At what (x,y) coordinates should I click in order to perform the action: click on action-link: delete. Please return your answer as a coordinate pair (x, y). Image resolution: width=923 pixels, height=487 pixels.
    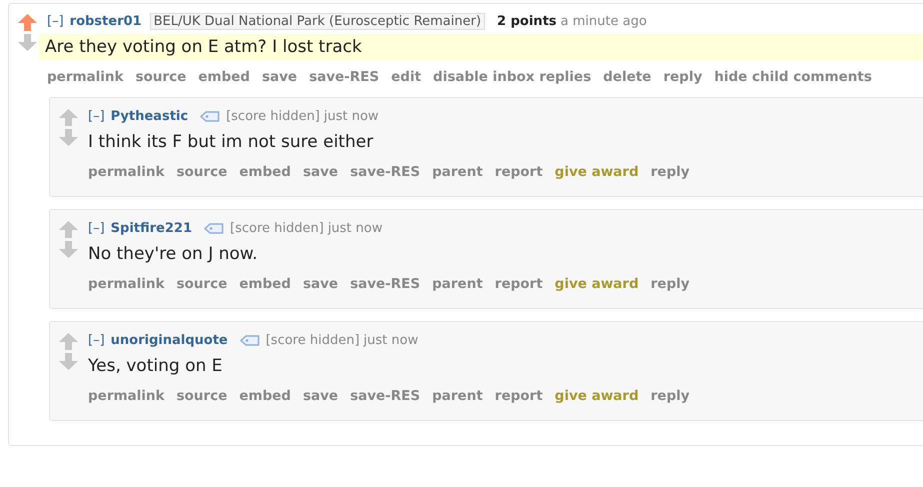
    Looking at the image, I should click on (627, 77).